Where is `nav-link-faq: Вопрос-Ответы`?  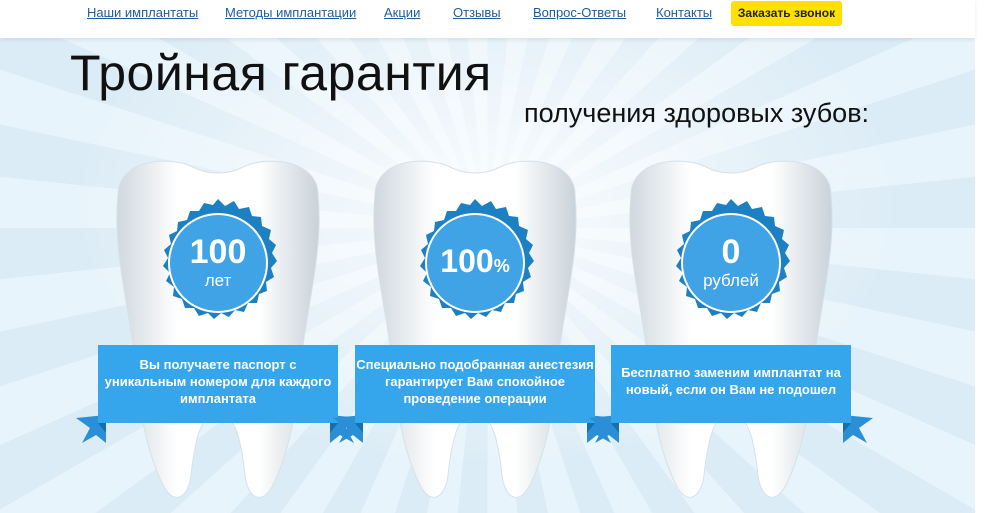
nav-link-faq: Вопрос-Ответы is located at coordinates (579, 12).